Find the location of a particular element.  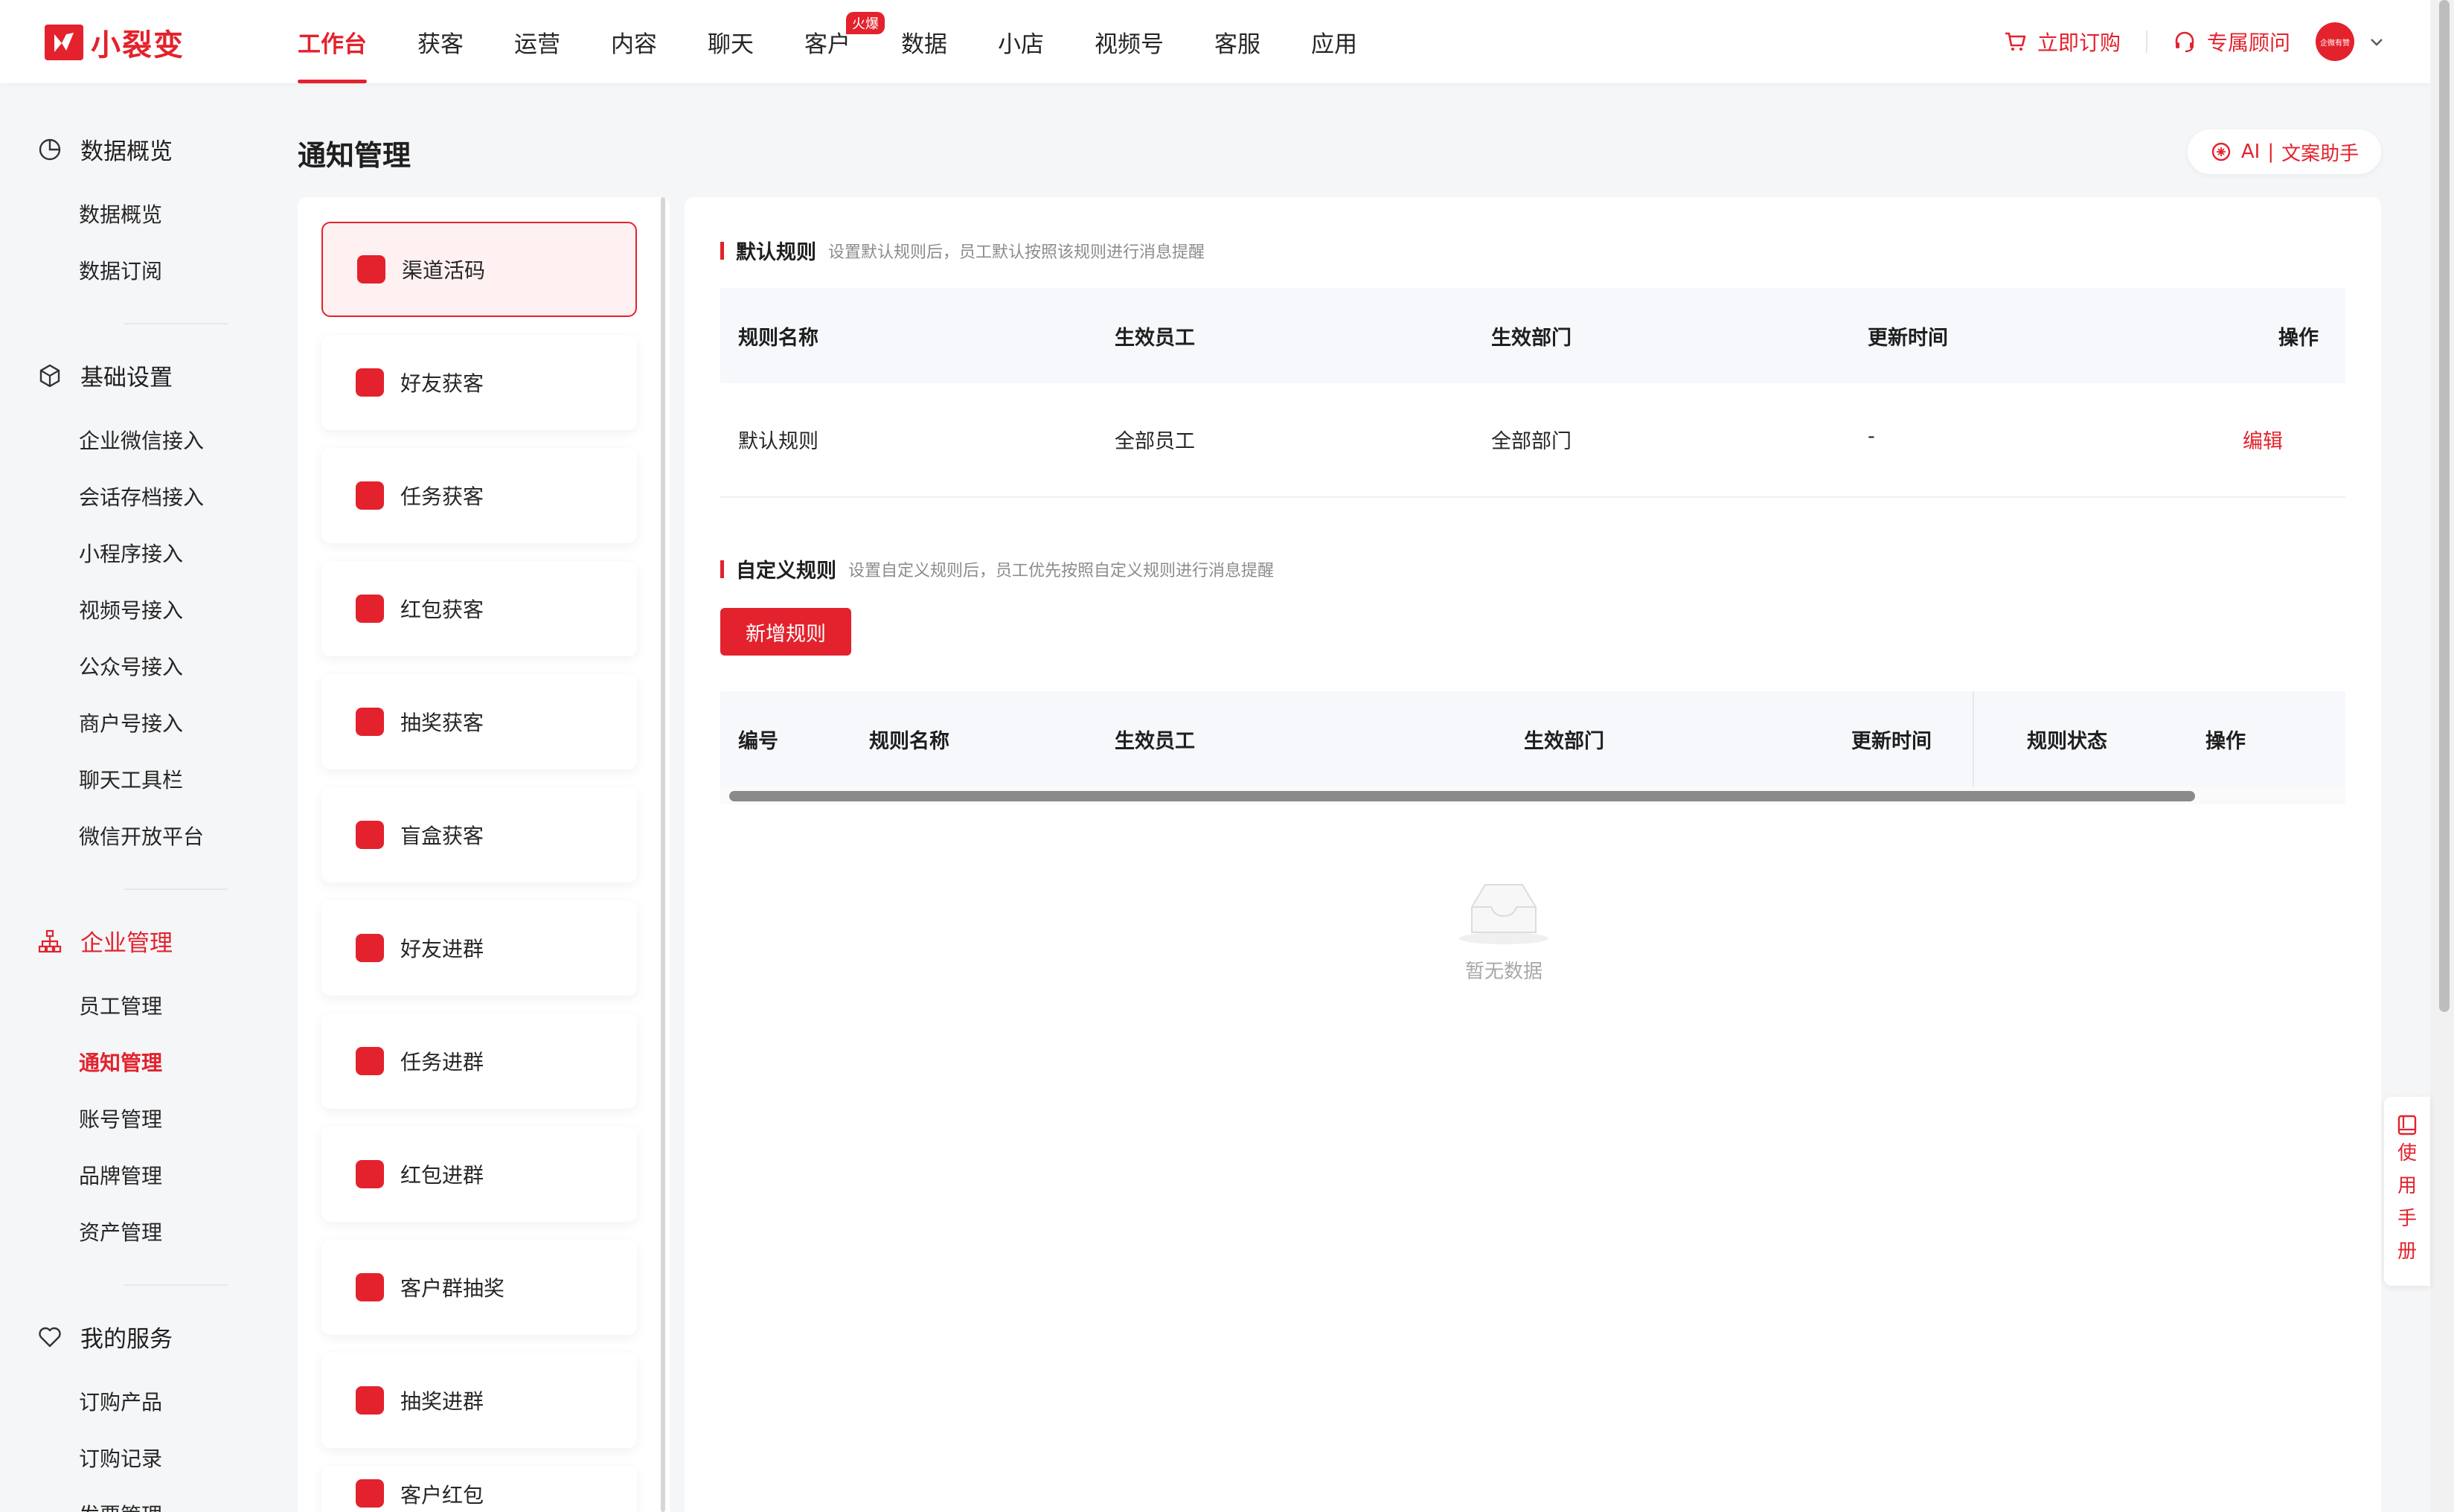

qrcode-icon is located at coordinates (371, 270).